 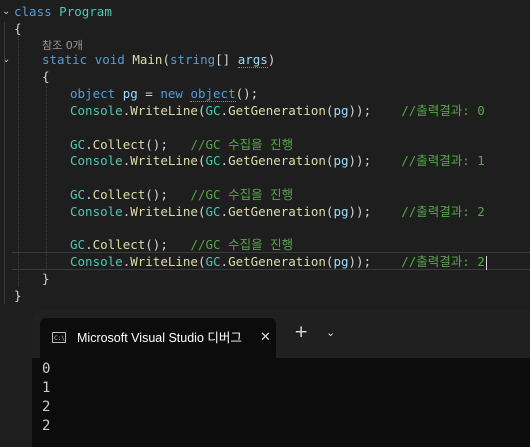 I want to click on output-line: 0, so click(x=46, y=369).